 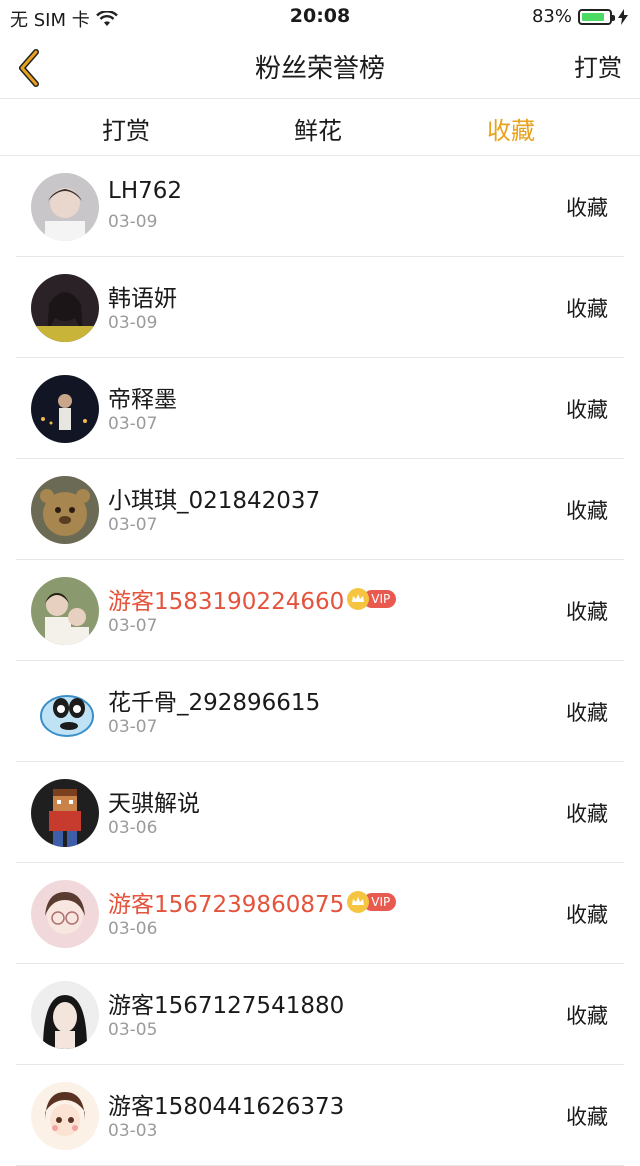 What do you see at coordinates (226, 602) in the screenshot?
I see `fan-name: 游客1583190224660` at bounding box center [226, 602].